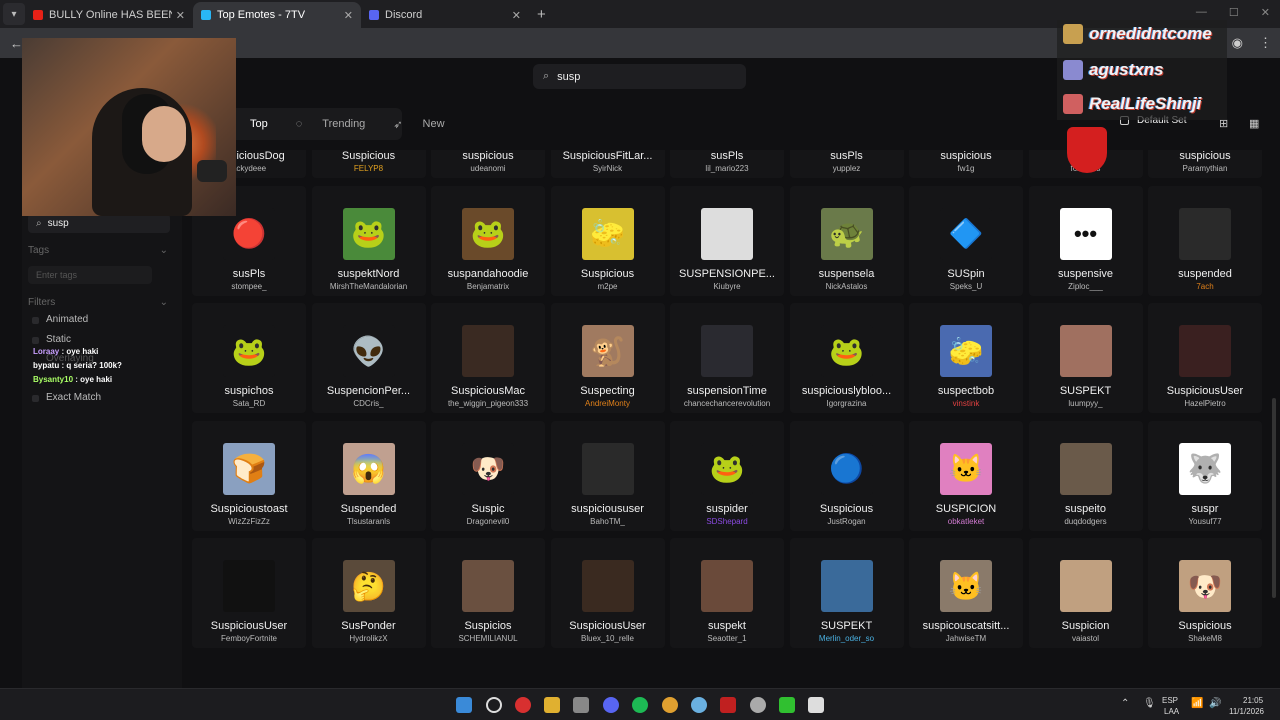 Image resolution: width=1280 pixels, height=720 pixels. What do you see at coordinates (58, 339) in the screenshot?
I see `filter-static: Static` at bounding box center [58, 339].